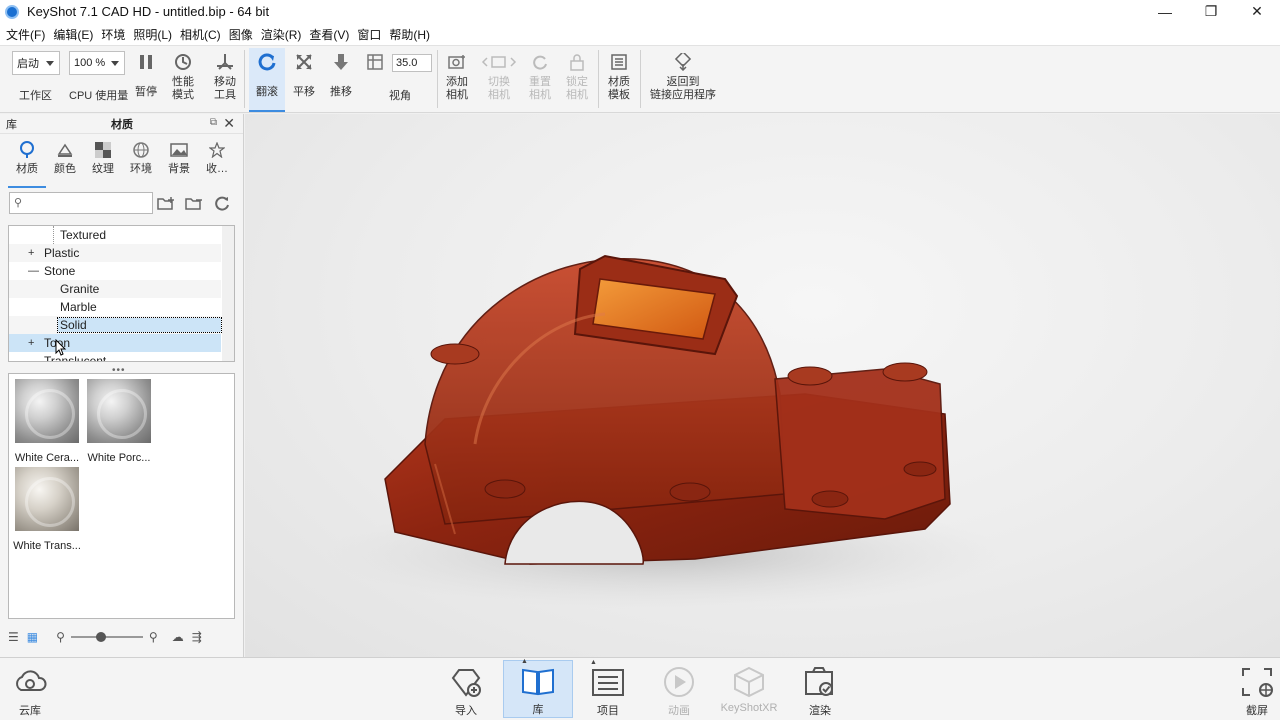 The width and height of the screenshot is (1280, 720). I want to click on tree-item-marble: Marble, so click(115, 307).